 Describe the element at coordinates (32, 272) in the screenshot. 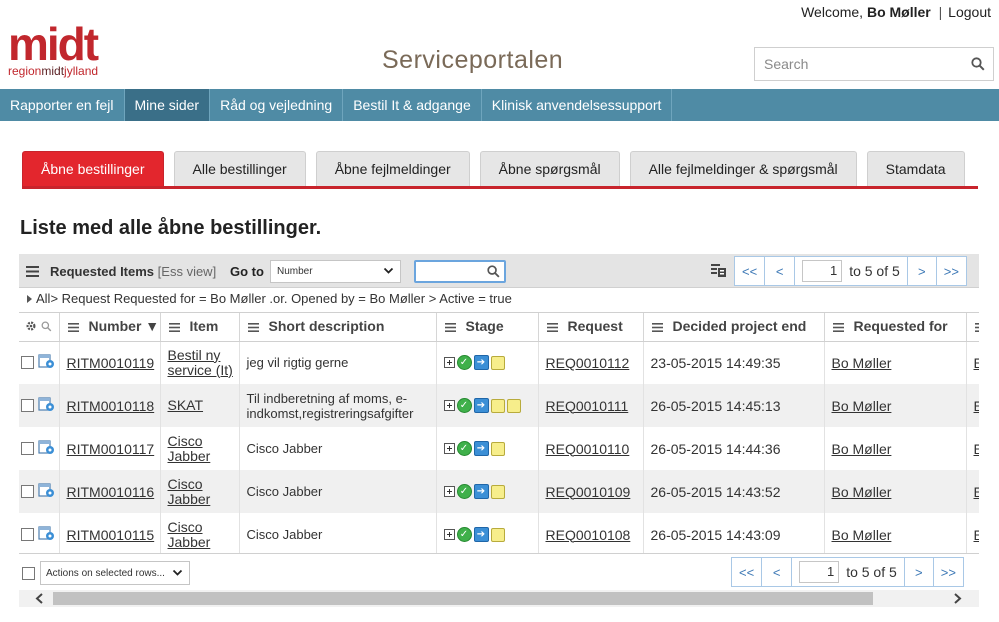

I see `list-menu-icon` at that location.